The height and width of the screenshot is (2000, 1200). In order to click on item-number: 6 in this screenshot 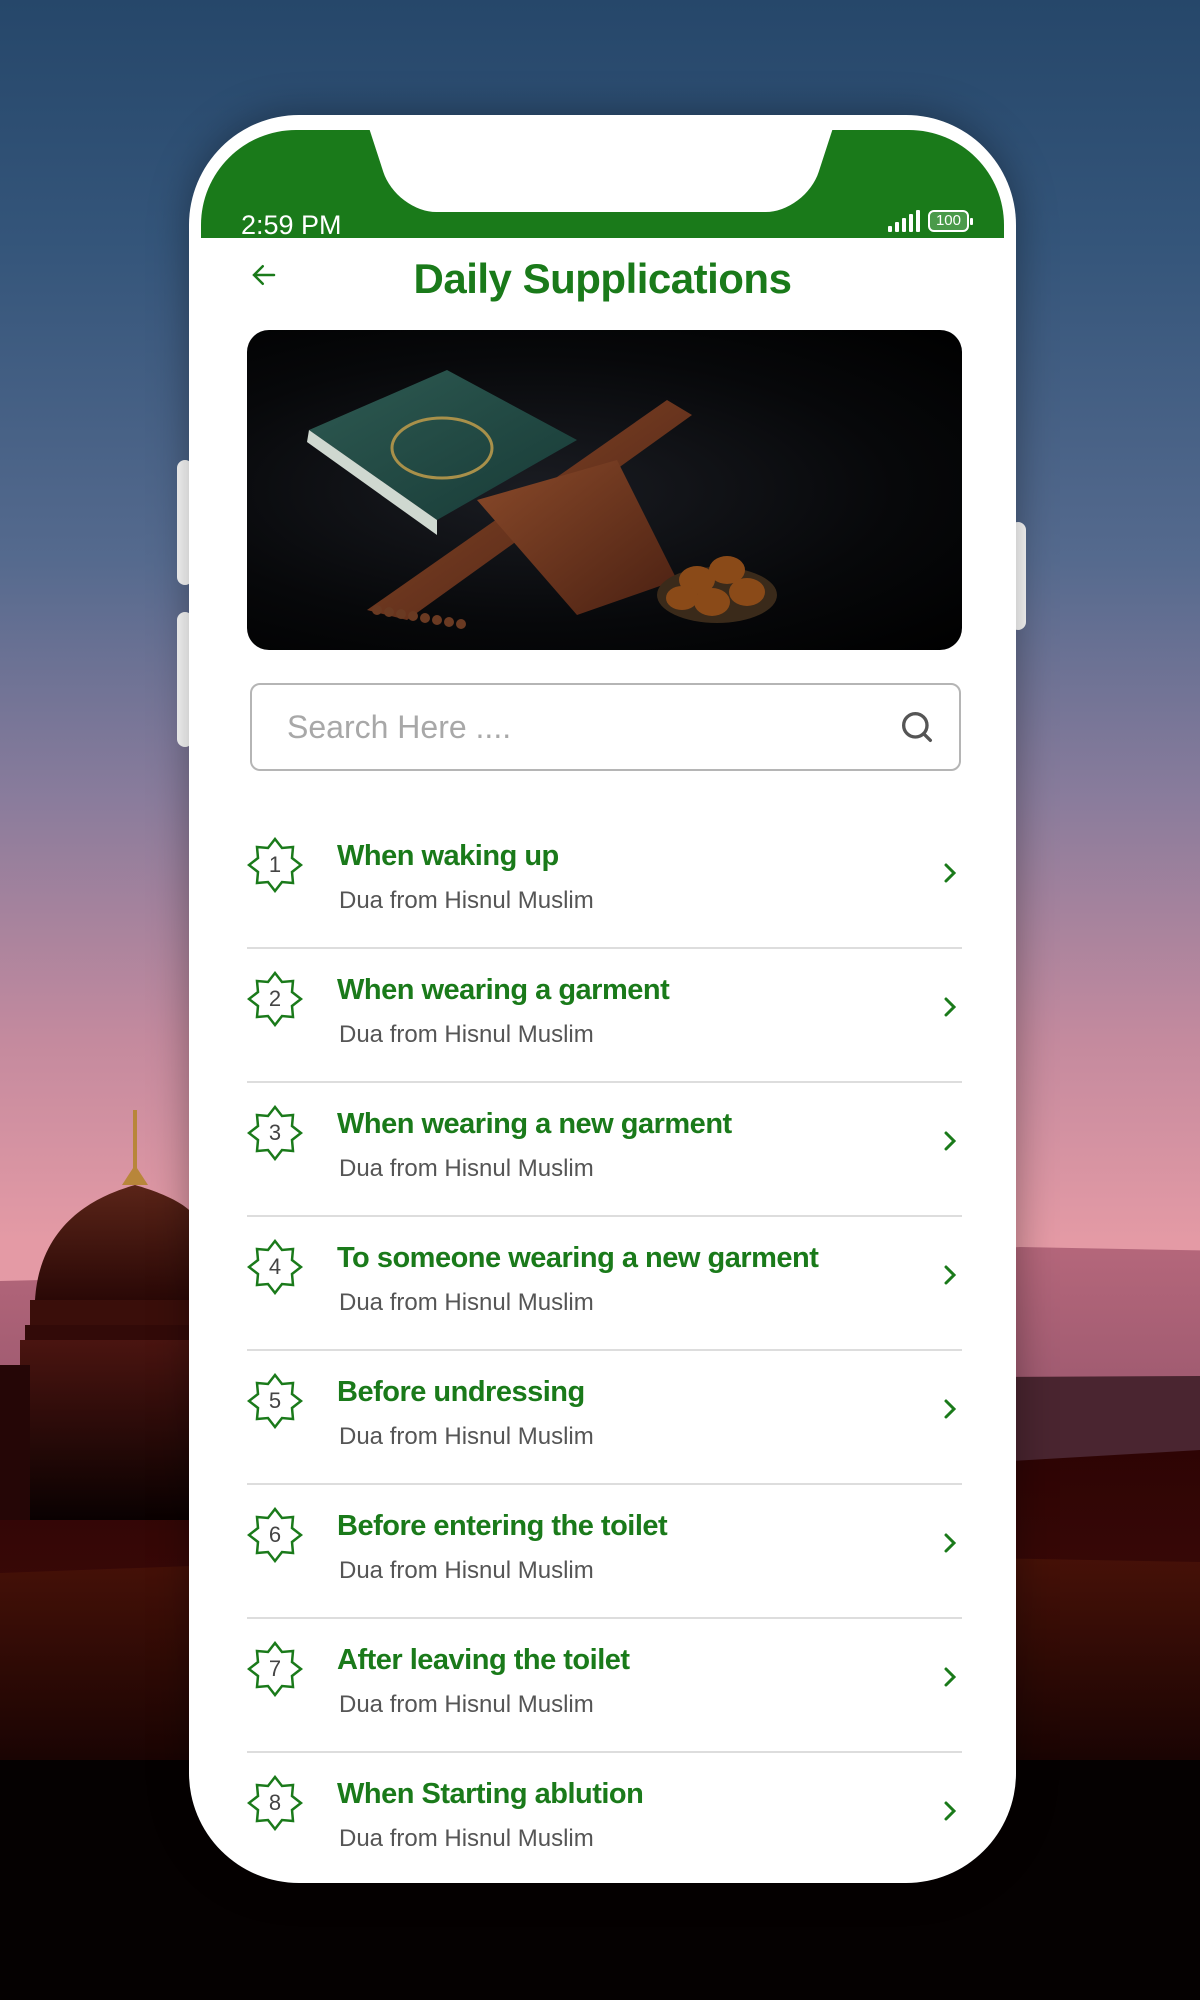, I will do `click(275, 1534)`.